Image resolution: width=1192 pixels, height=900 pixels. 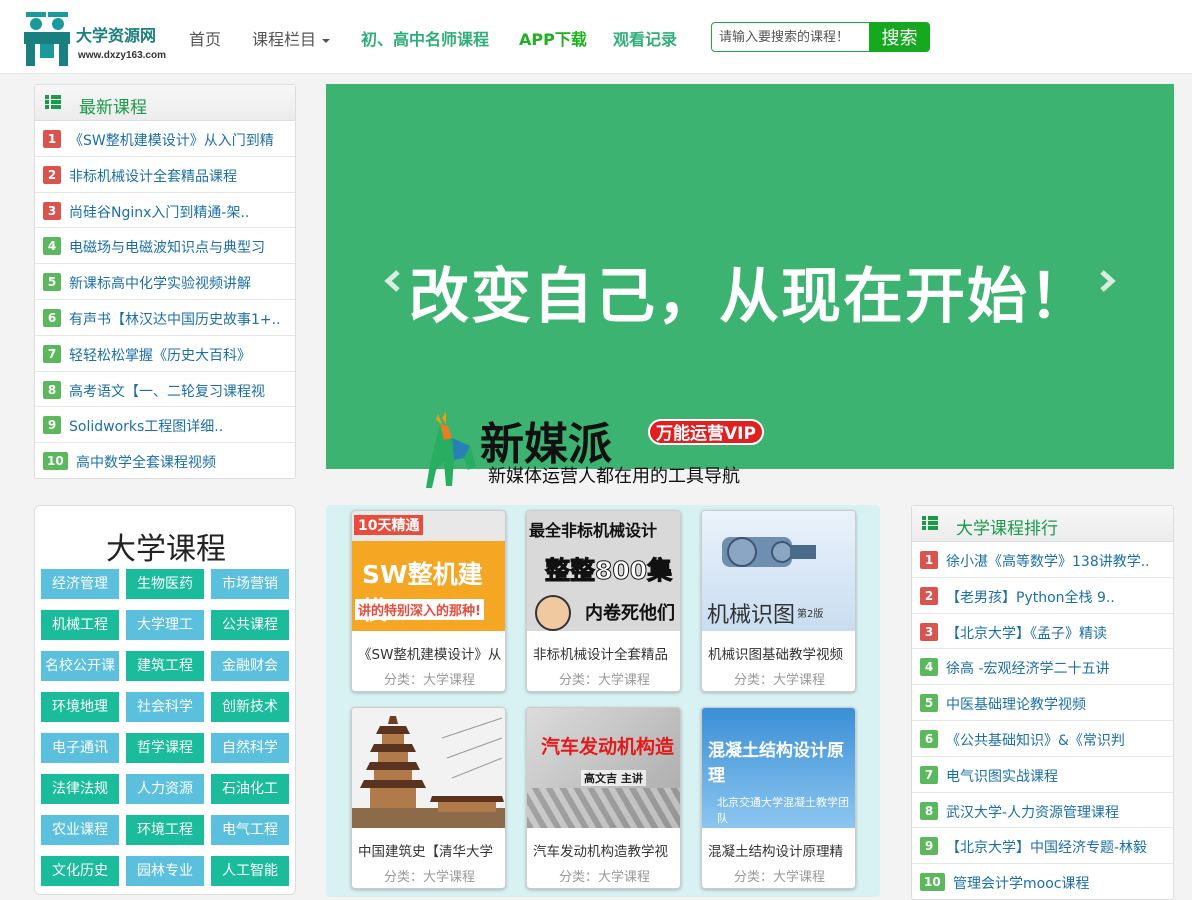 What do you see at coordinates (165, 707) in the screenshot?
I see `category-button: 社会科学` at bounding box center [165, 707].